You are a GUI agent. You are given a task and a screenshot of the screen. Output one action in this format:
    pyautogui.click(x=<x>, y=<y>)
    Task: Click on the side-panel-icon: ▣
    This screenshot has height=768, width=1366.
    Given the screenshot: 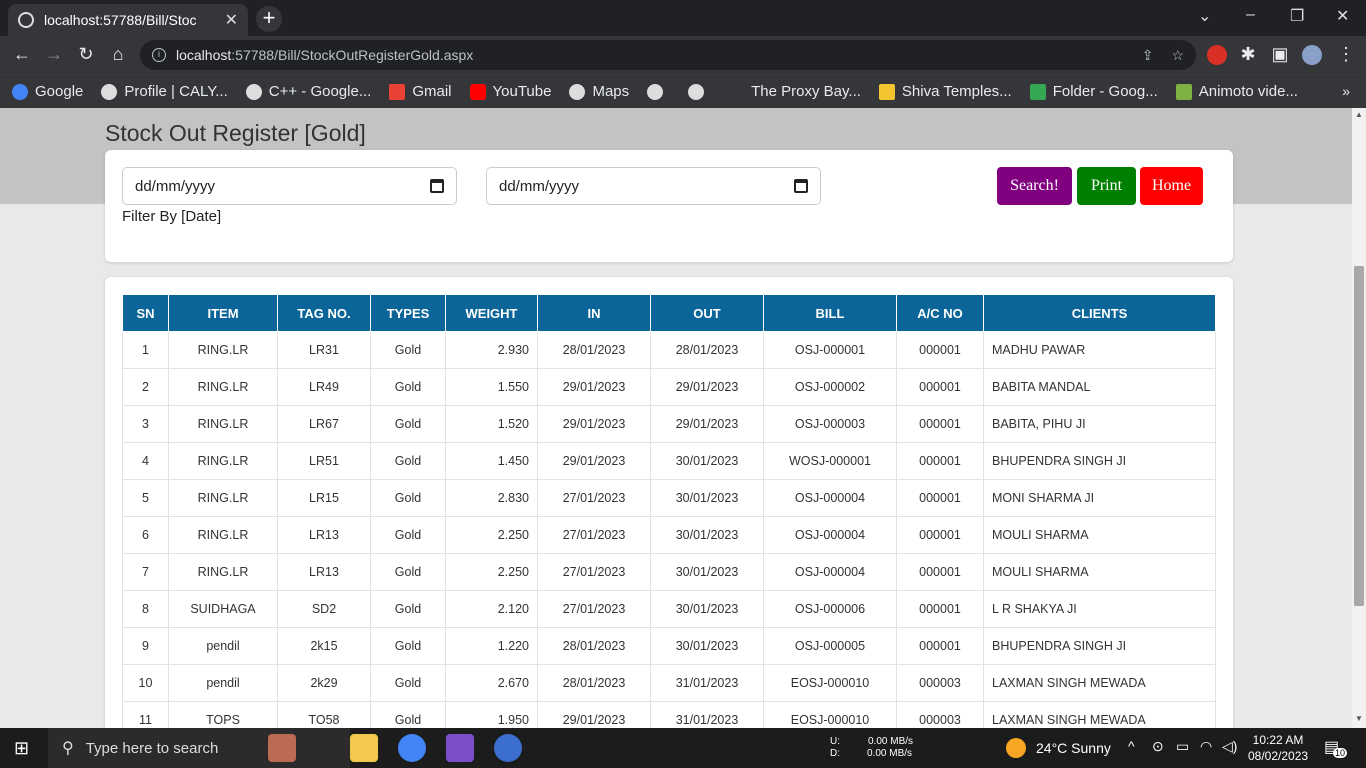 What is the action you would take?
    pyautogui.click(x=1280, y=54)
    